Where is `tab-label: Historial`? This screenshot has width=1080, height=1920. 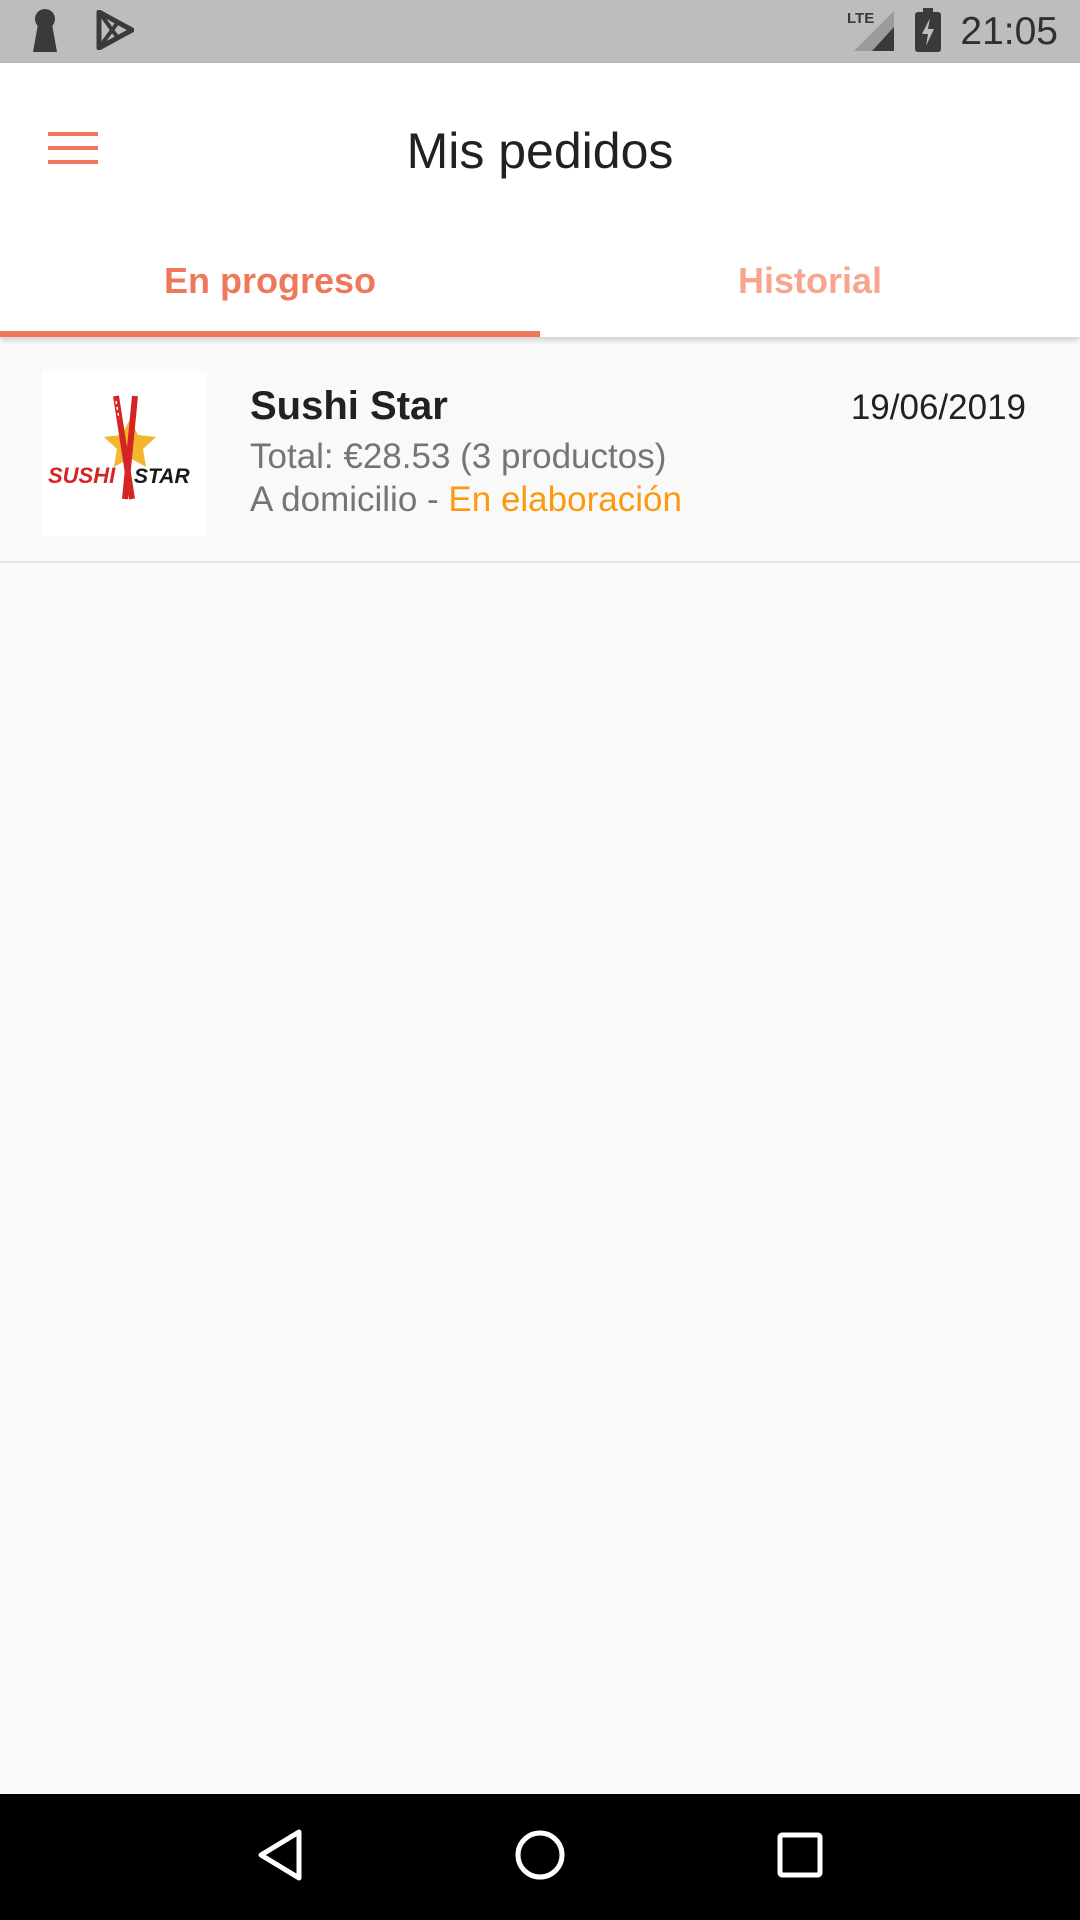 tab-label: Historial is located at coordinates (810, 280).